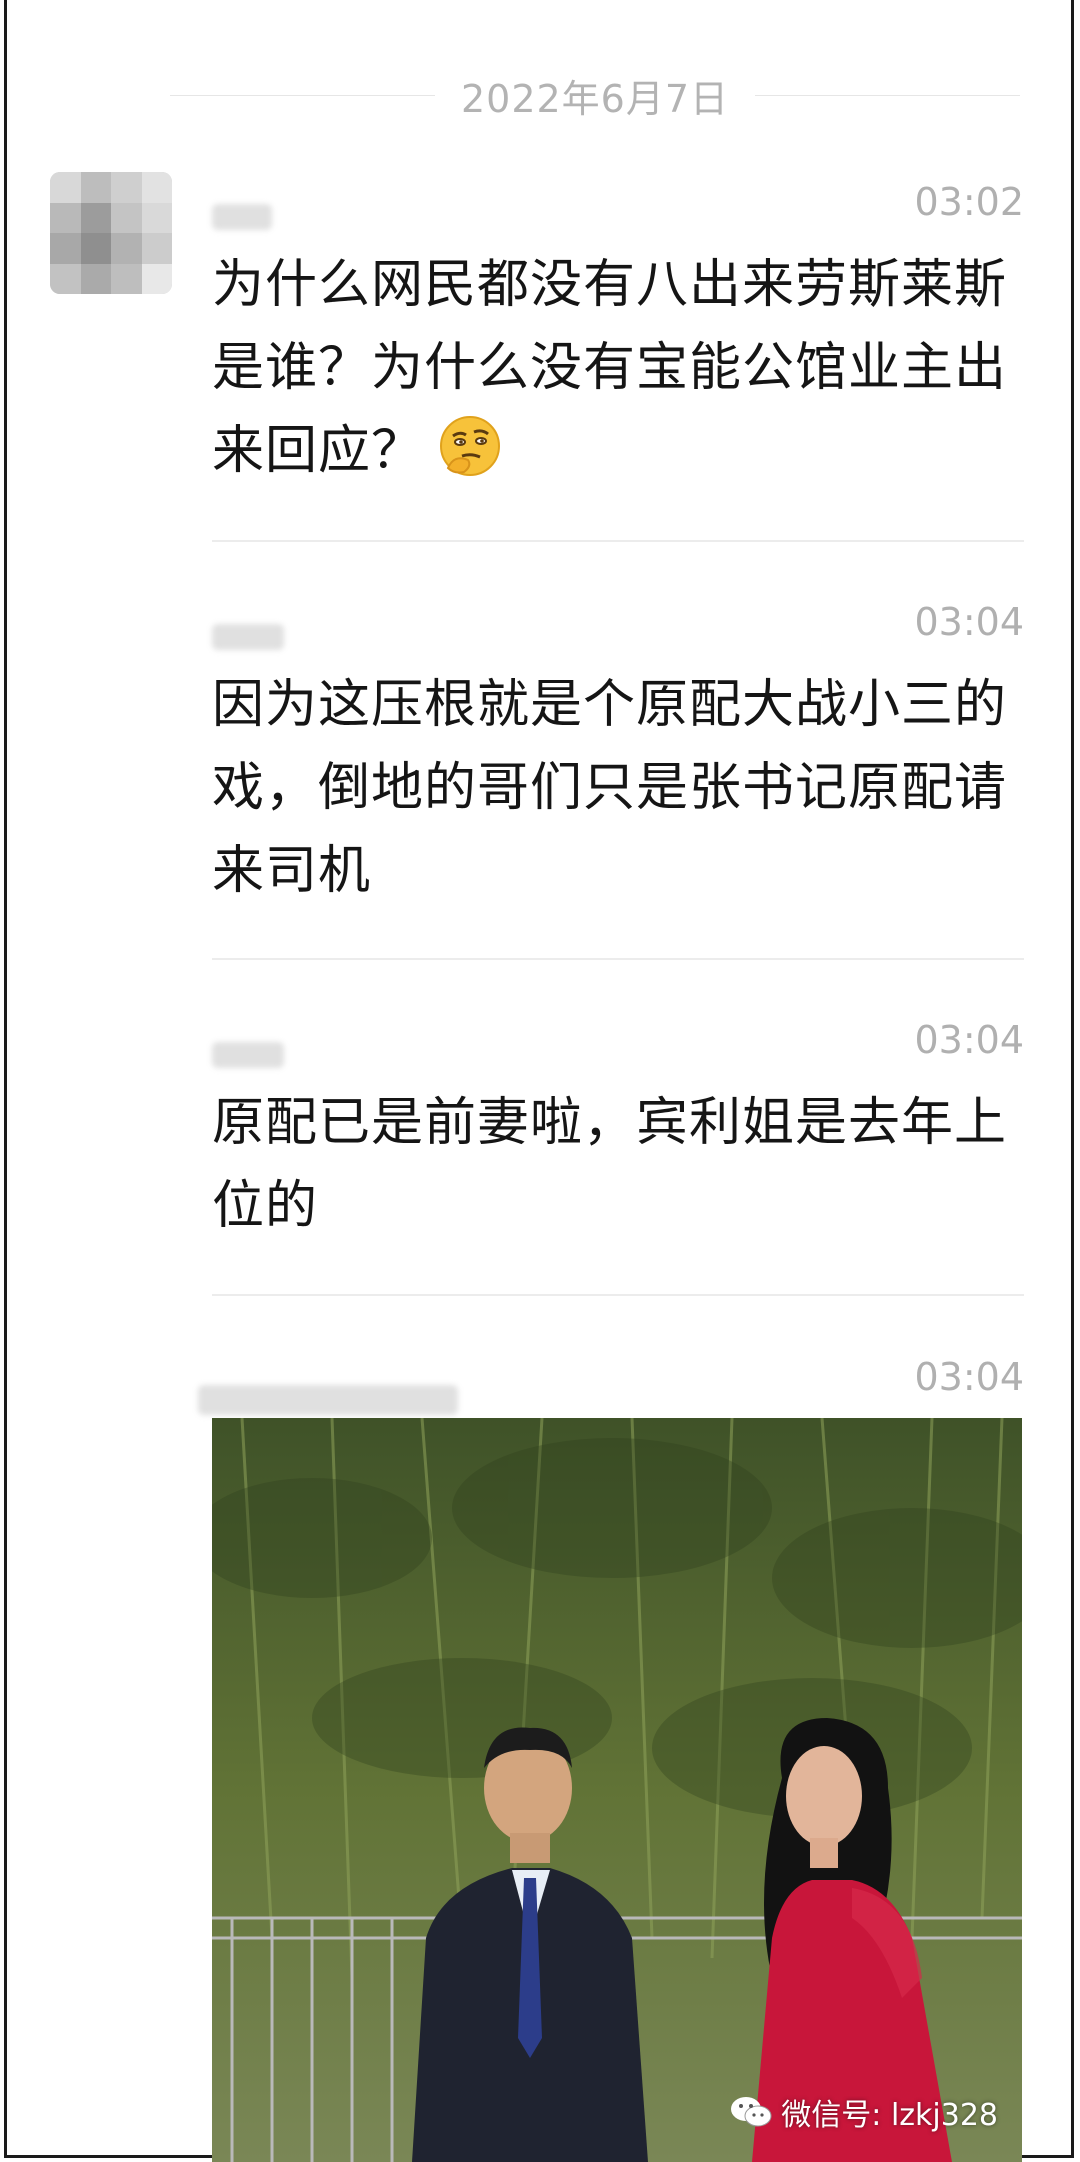 The height and width of the screenshot is (2162, 1080). Describe the element at coordinates (302, 95) in the screenshot. I see `date-line-left` at that location.